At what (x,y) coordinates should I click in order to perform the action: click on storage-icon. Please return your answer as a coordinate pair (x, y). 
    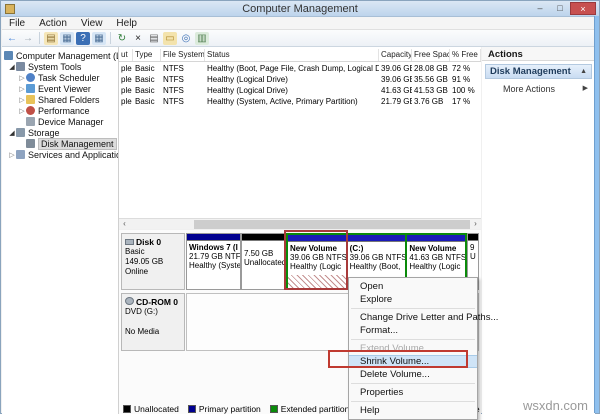
    Looking at the image, I should click on (20, 132).